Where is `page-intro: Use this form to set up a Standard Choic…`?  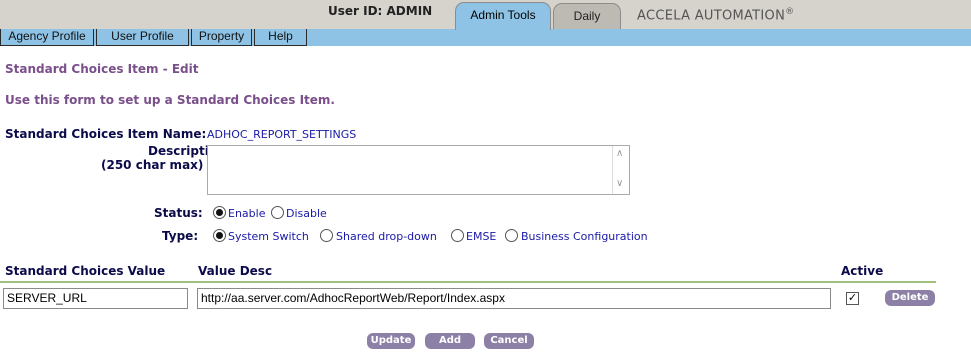 page-intro: Use this form to set up a Standard Choic… is located at coordinates (170, 100).